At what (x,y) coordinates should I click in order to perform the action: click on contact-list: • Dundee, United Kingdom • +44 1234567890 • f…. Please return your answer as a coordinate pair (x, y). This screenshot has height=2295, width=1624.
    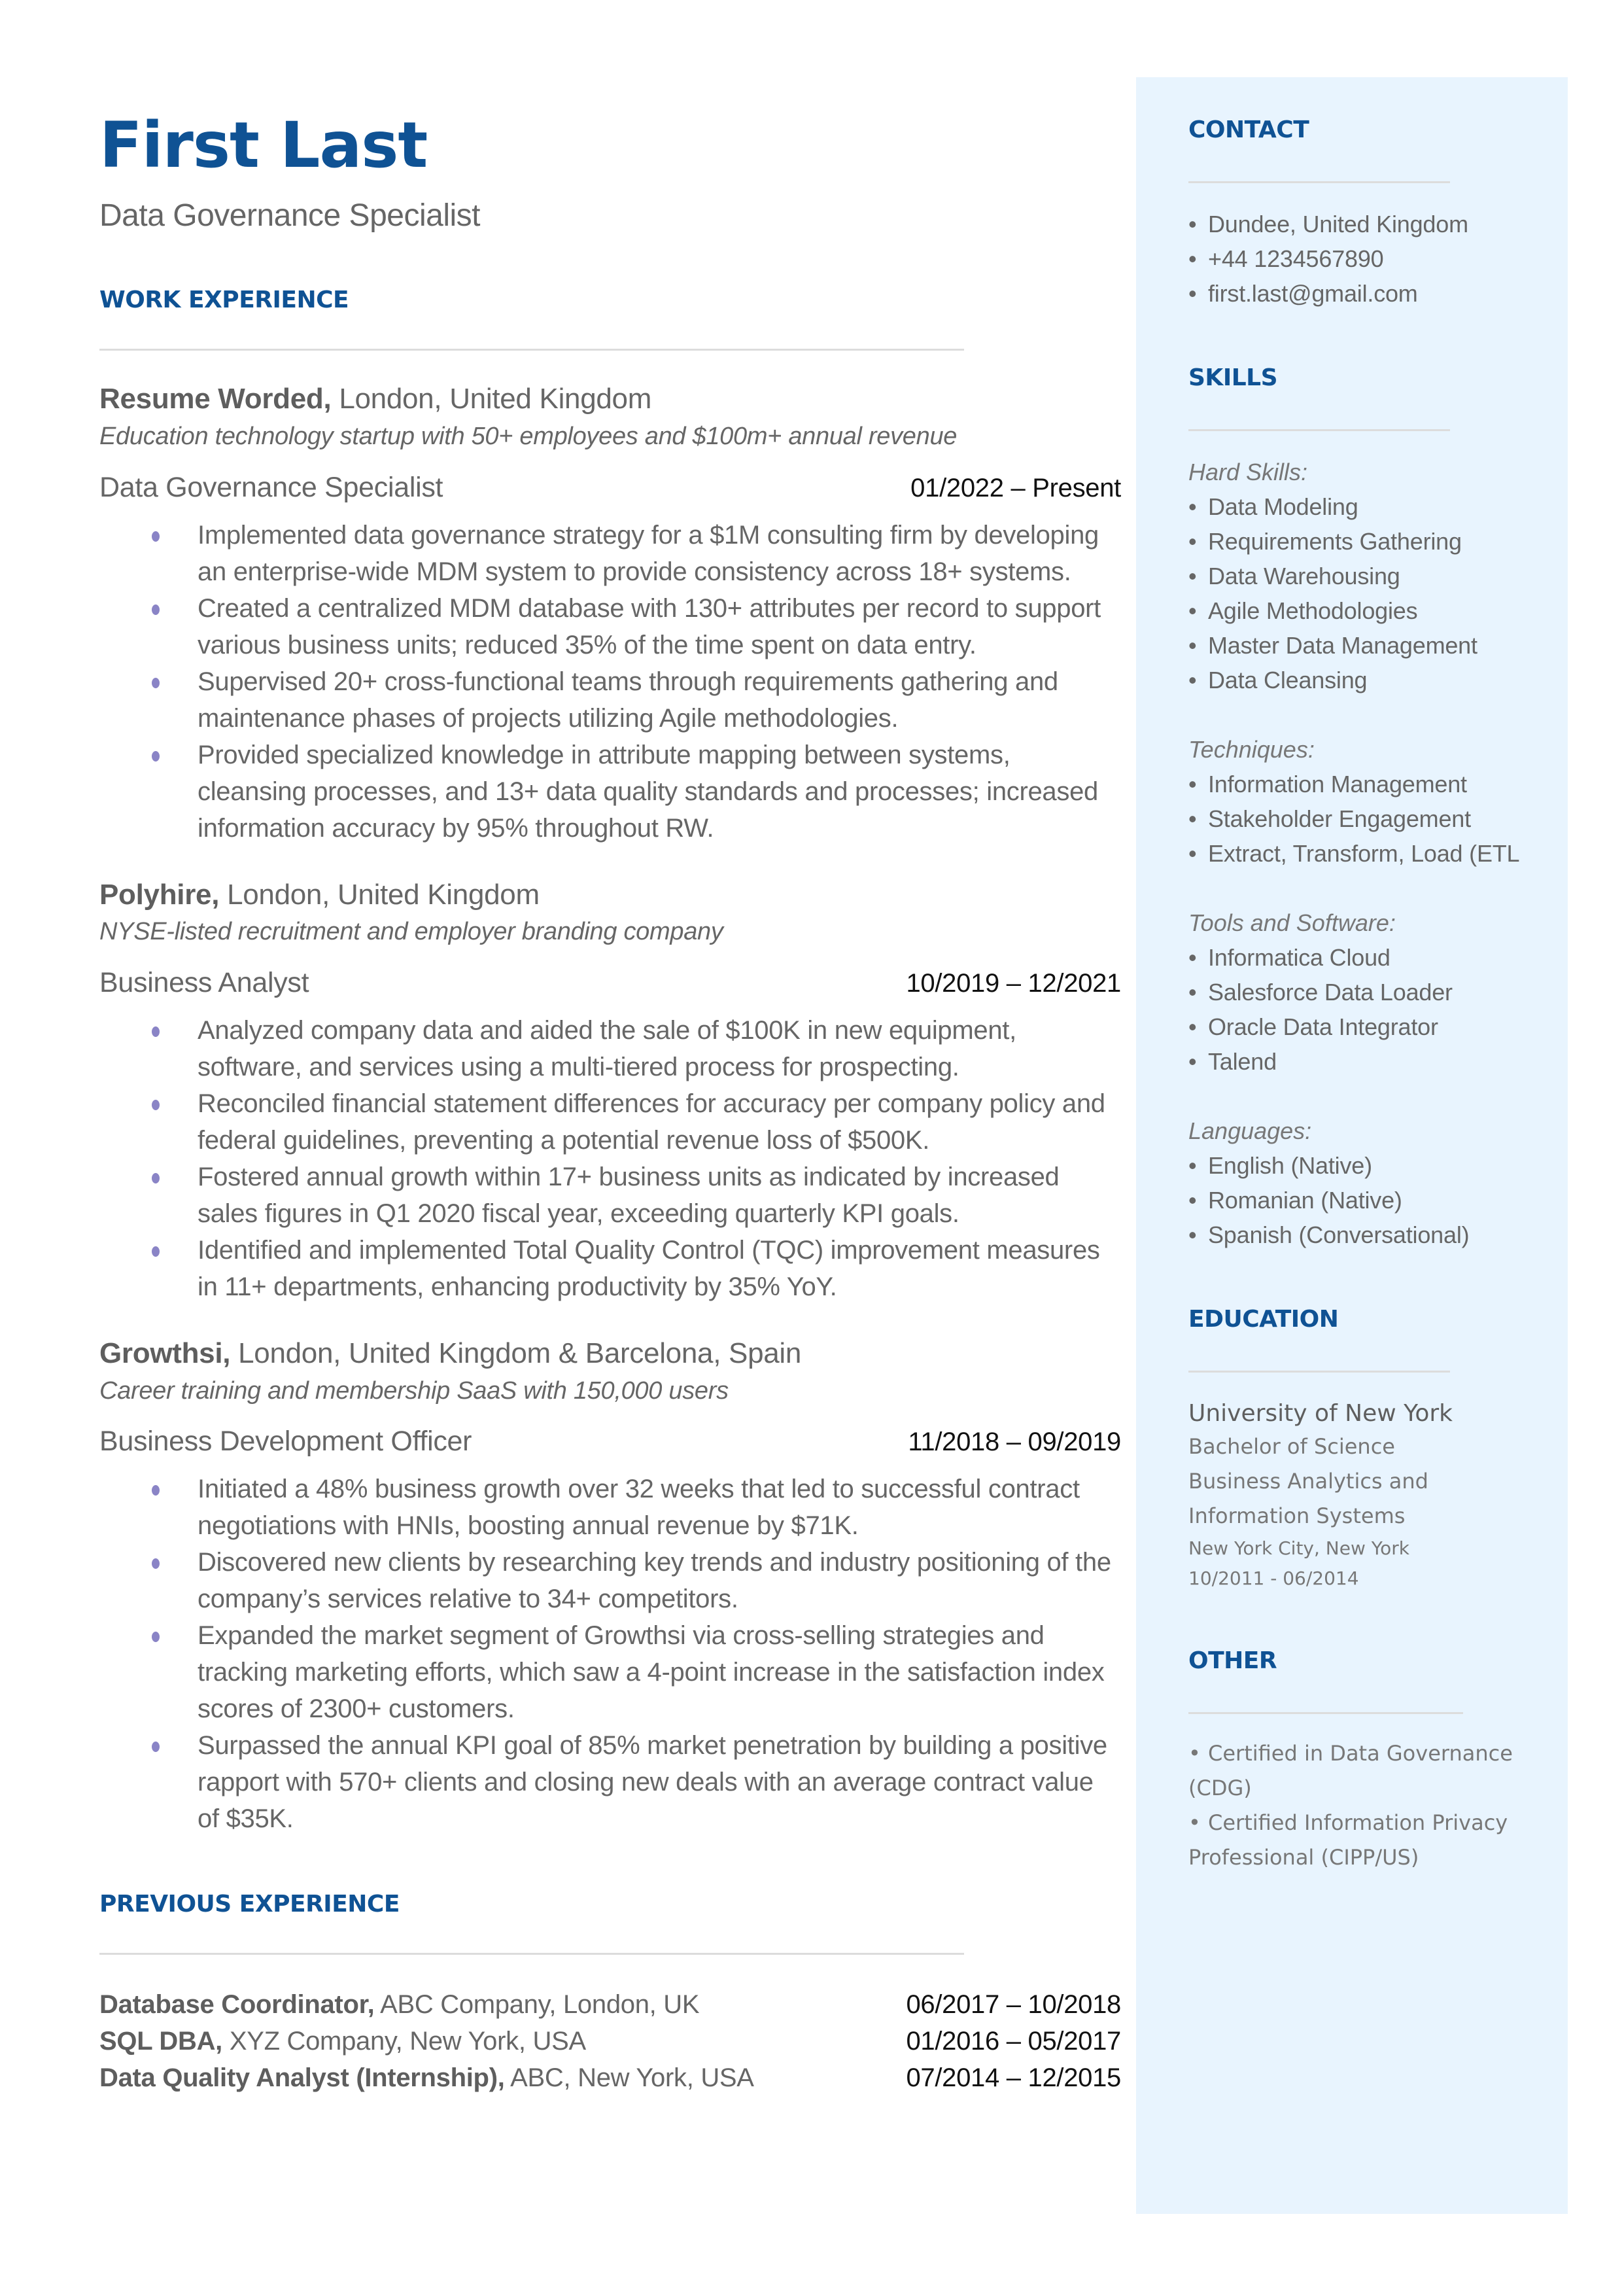
    Looking at the image, I should click on (1365, 259).